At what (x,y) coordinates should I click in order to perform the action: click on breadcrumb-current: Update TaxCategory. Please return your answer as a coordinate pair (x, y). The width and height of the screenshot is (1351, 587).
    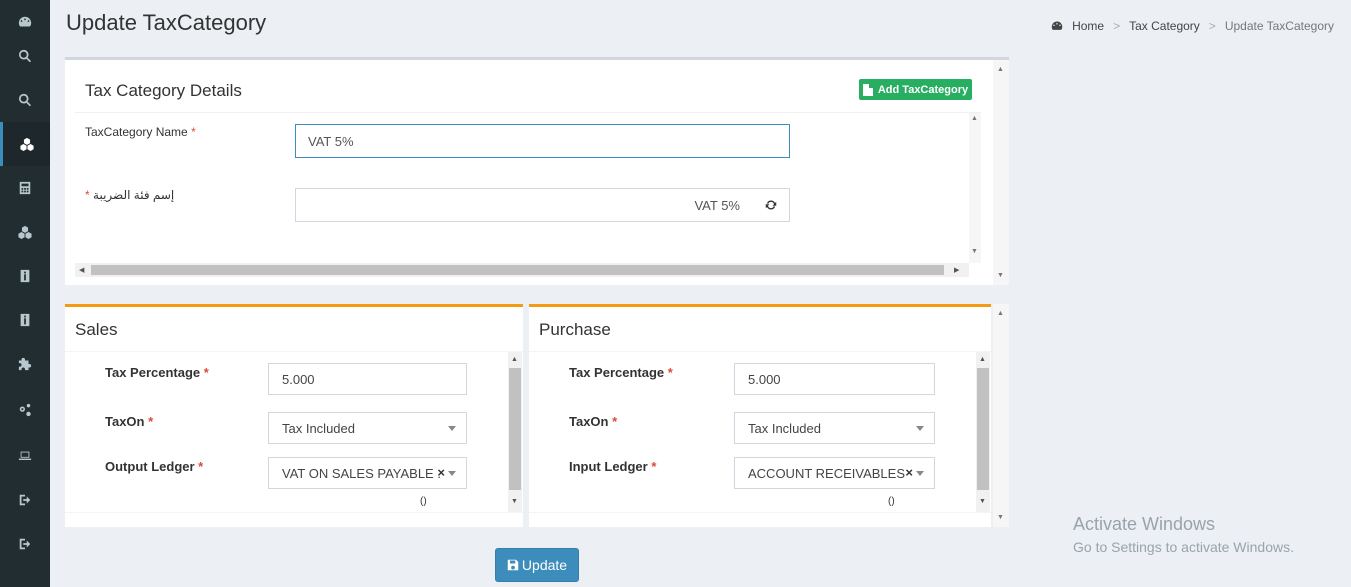
    Looking at the image, I should click on (1279, 26).